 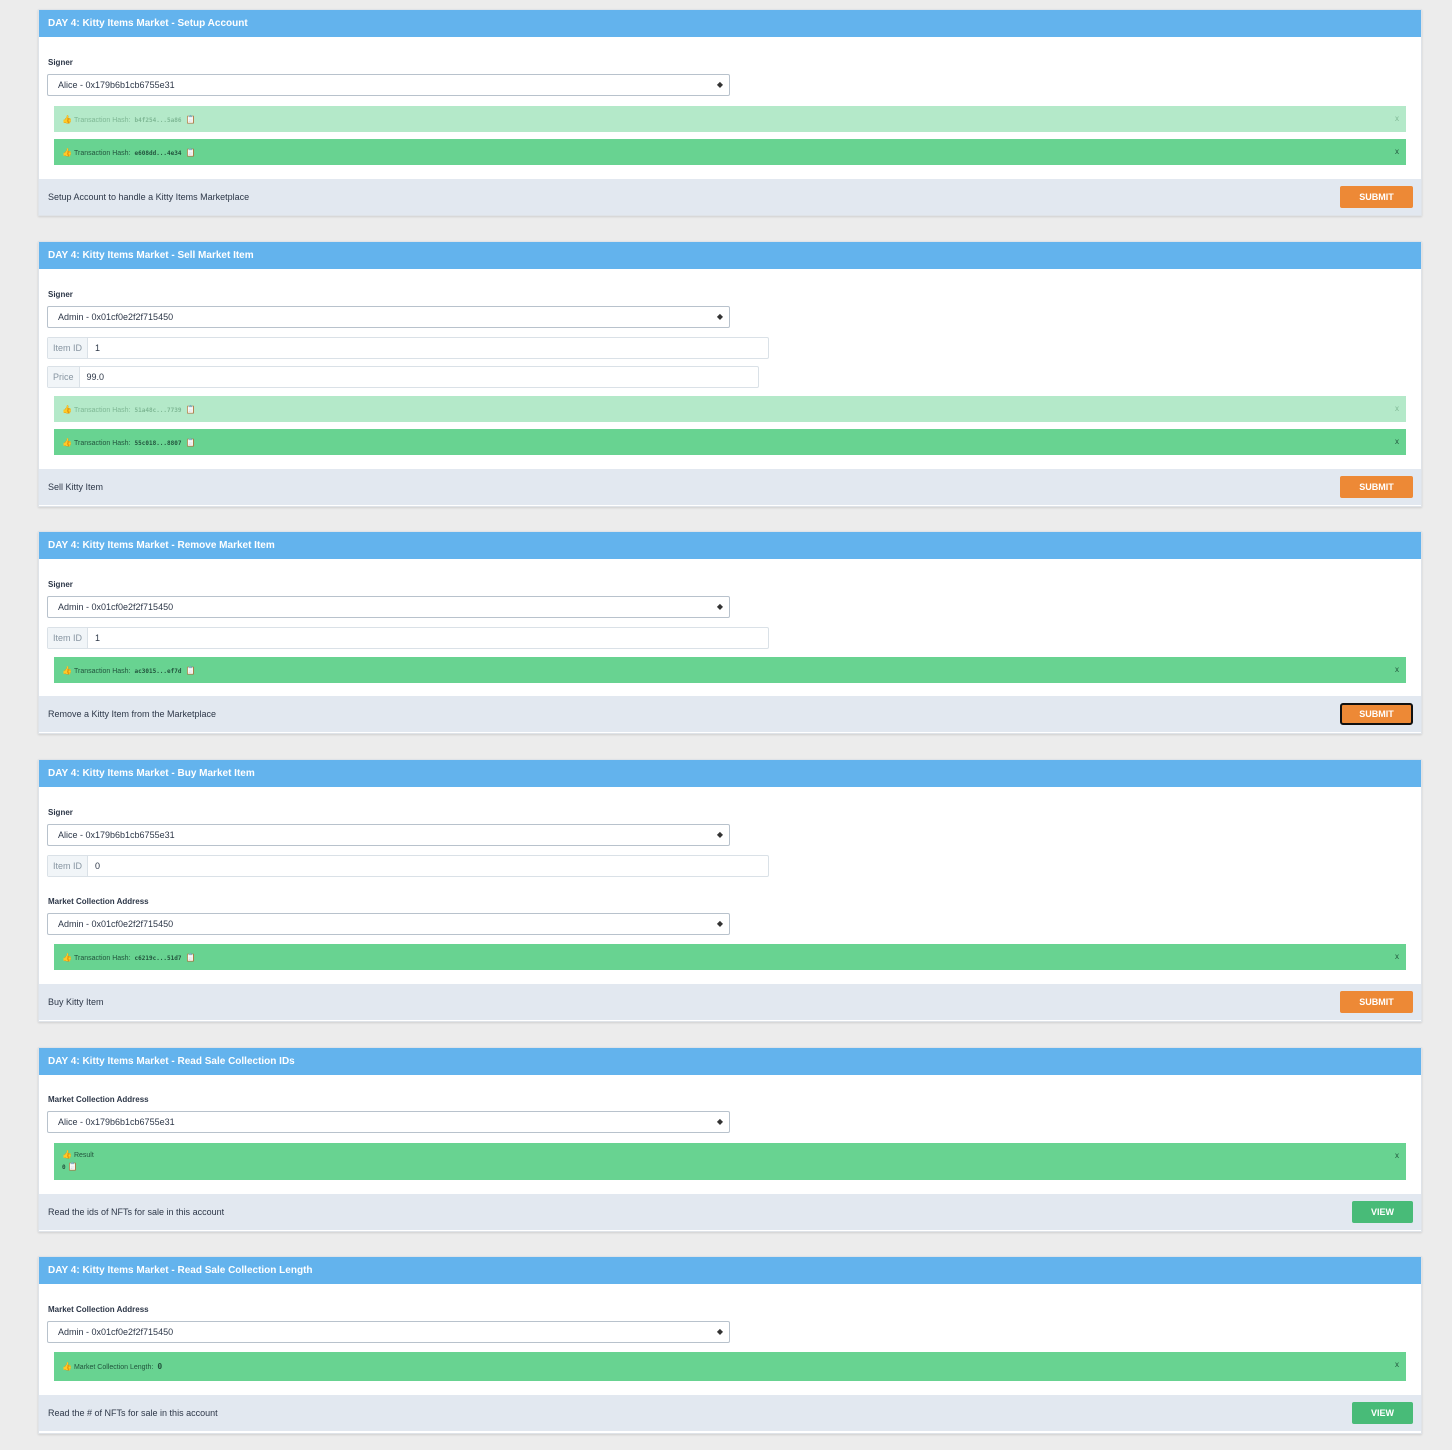 What do you see at coordinates (160, 1366) in the screenshot?
I see `length-value: 0` at bounding box center [160, 1366].